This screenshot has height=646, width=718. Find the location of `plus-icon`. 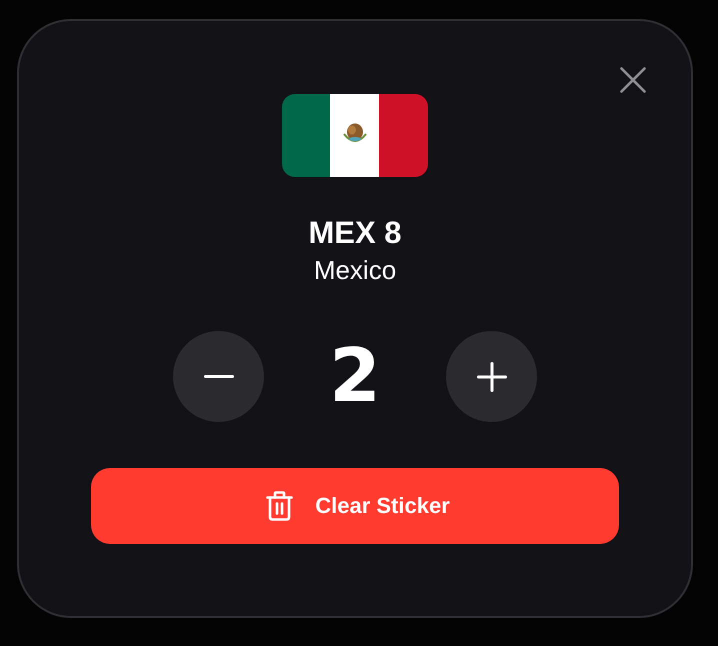

plus-icon is located at coordinates (491, 377).